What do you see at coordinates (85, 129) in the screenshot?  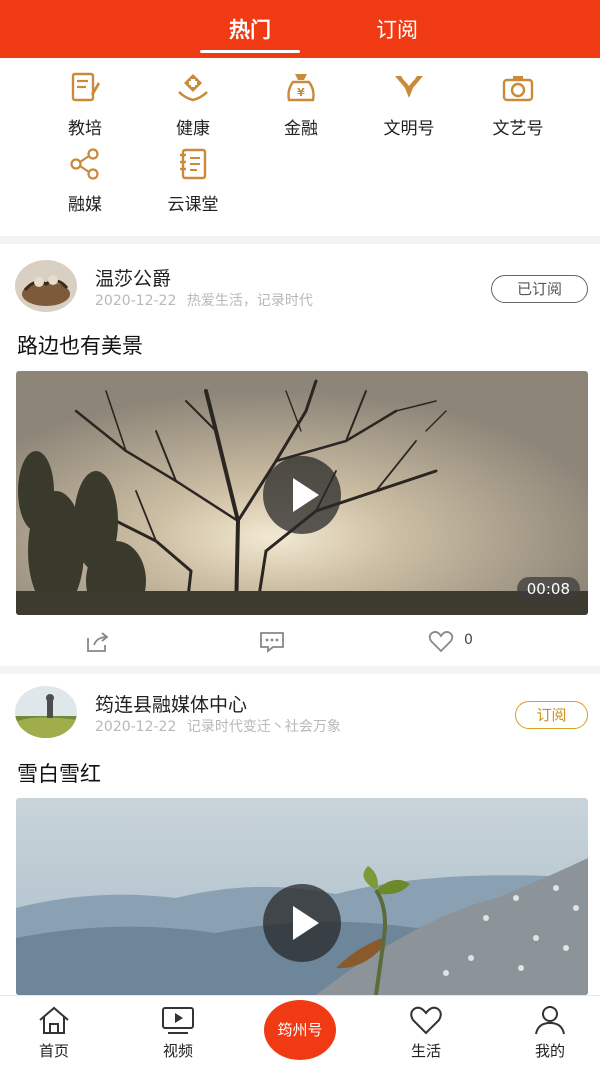 I see `category-label: 教培` at bounding box center [85, 129].